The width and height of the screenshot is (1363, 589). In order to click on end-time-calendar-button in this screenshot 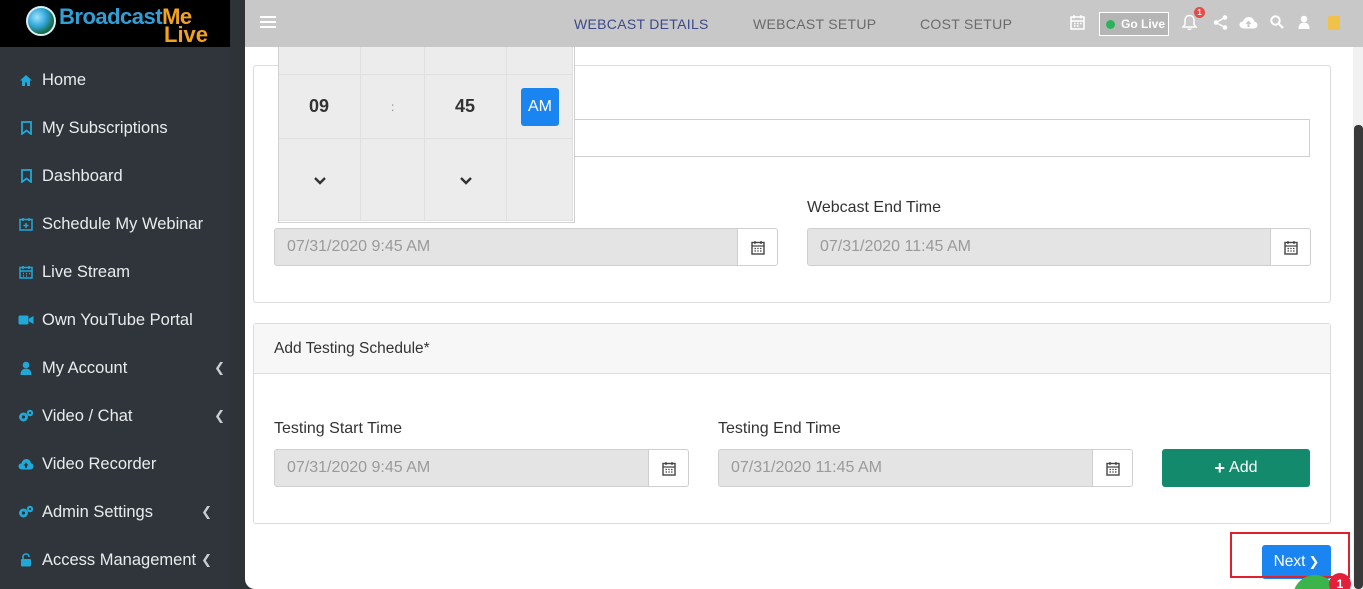, I will do `click(1290, 247)`.